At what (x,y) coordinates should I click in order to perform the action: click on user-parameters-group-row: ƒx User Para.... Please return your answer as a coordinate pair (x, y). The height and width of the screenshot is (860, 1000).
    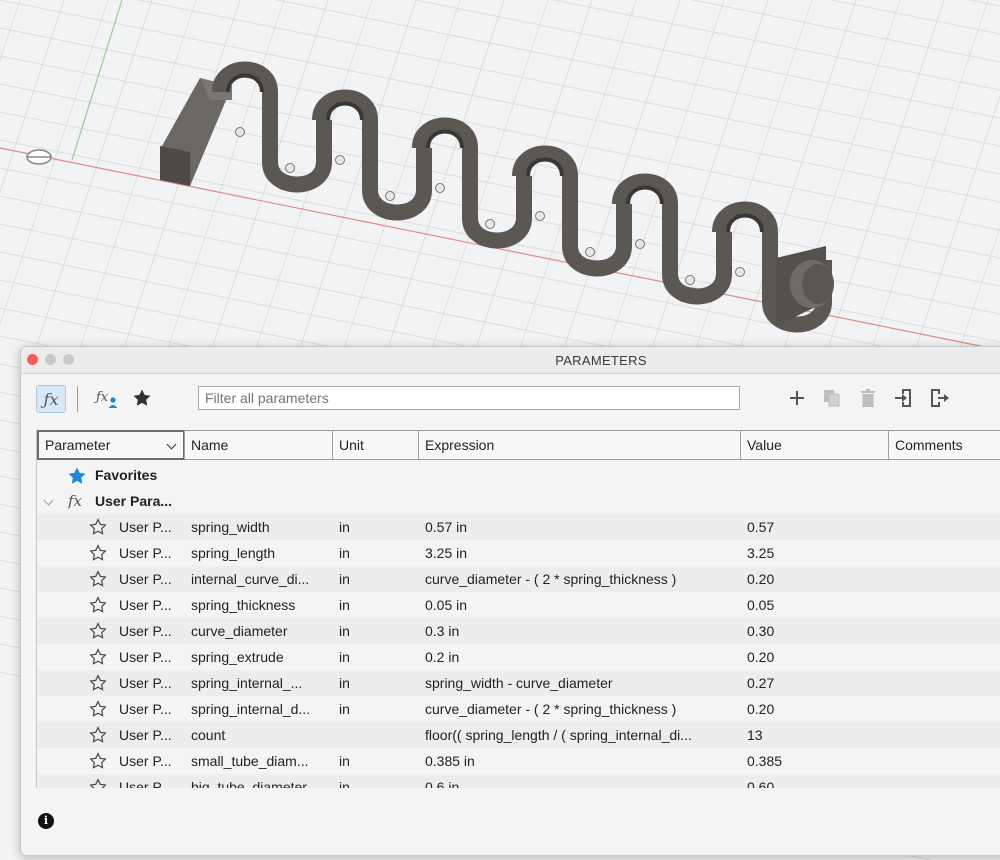
    Looking at the image, I should click on (518, 501).